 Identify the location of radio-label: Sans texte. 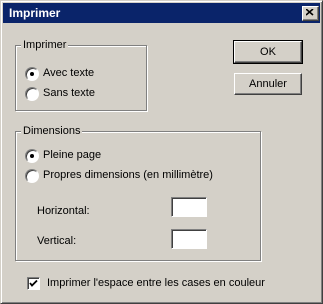
(69, 93).